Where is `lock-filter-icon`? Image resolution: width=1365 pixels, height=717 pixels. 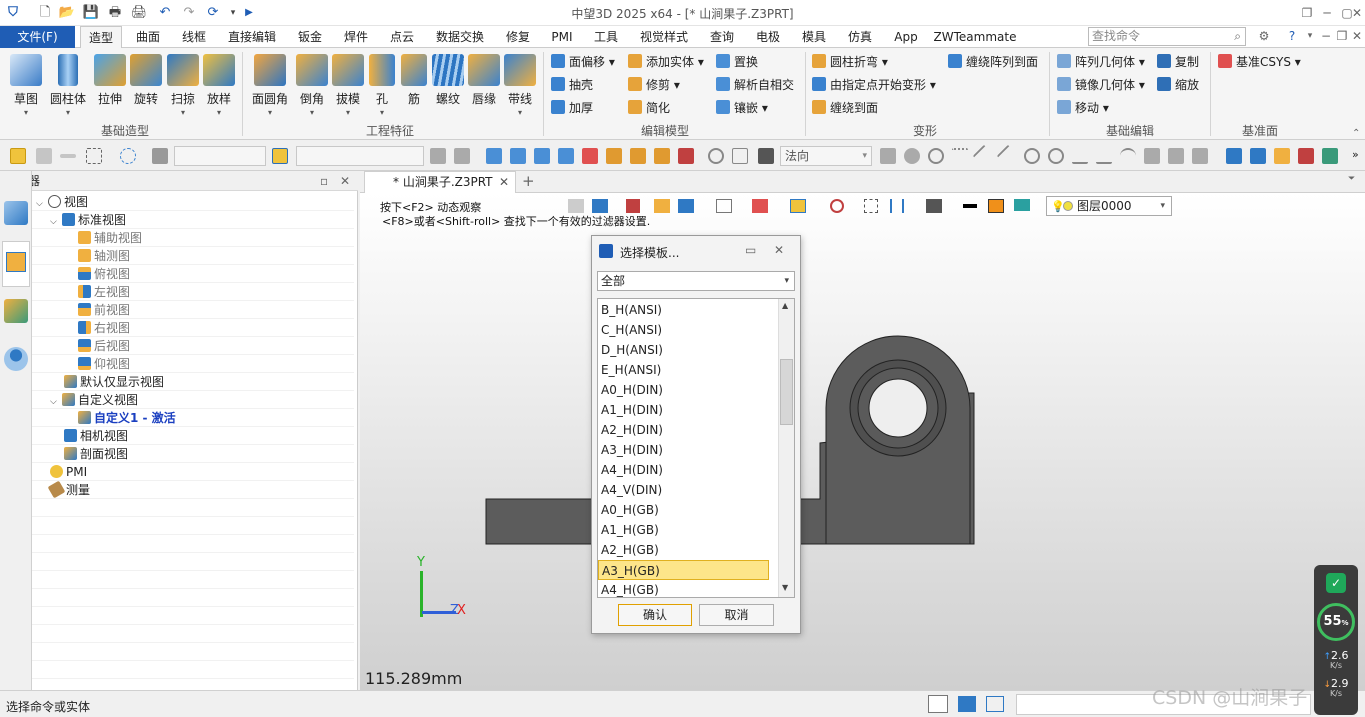 lock-filter-icon is located at coordinates (462, 156).